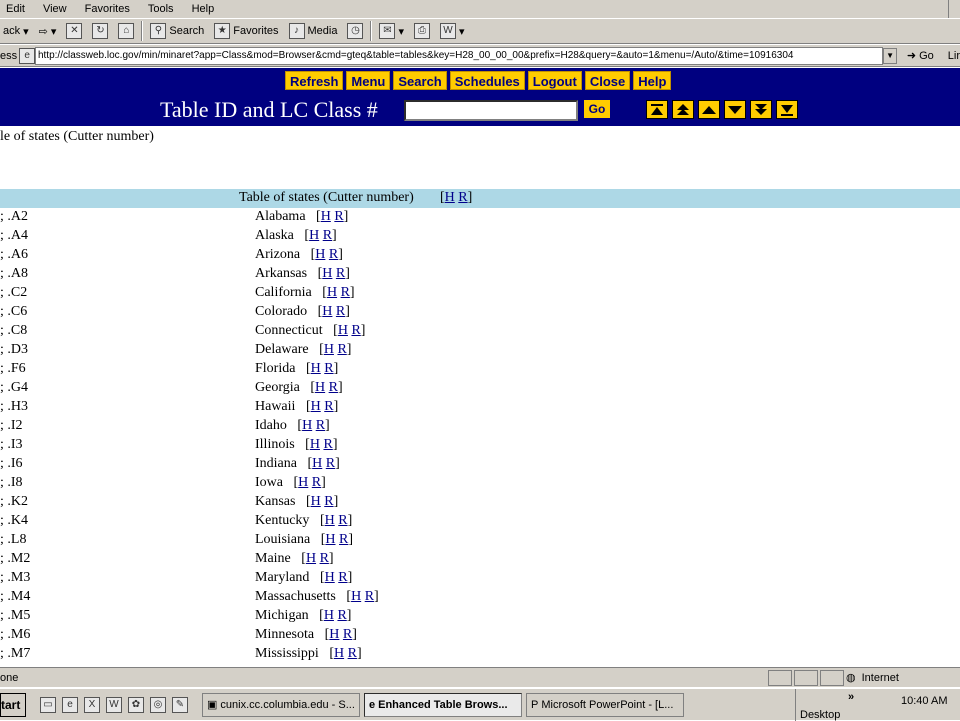 The width and height of the screenshot is (960, 721). I want to click on first-page-icon, so click(657, 109).